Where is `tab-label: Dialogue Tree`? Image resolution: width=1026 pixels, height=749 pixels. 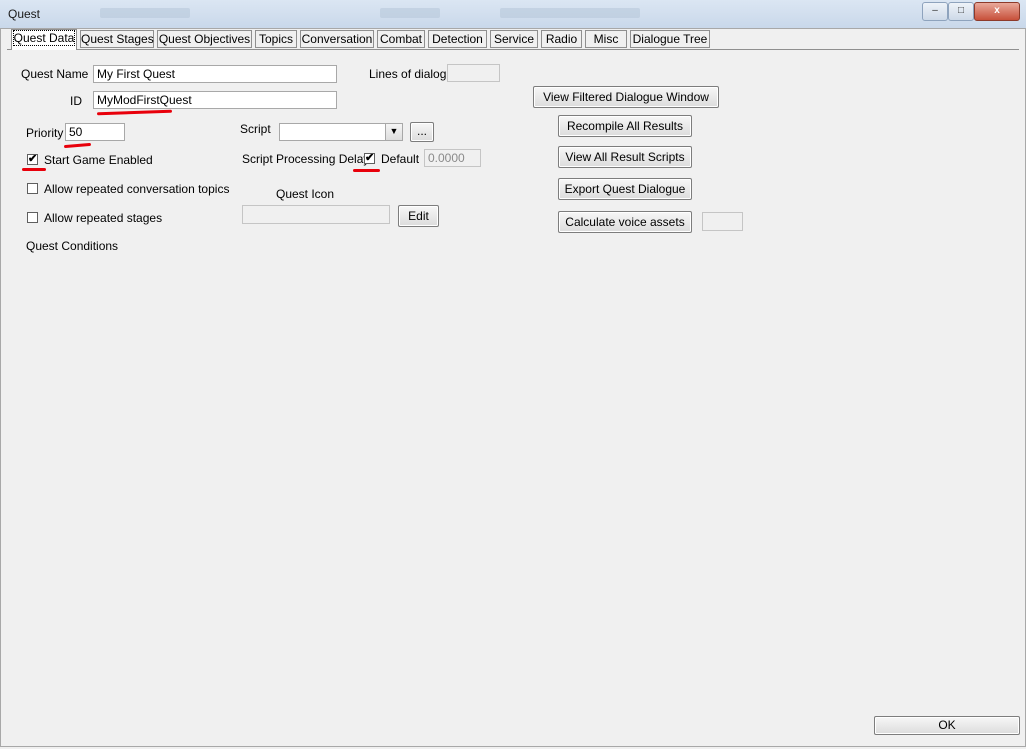
tab-label: Dialogue Tree is located at coordinates (670, 39).